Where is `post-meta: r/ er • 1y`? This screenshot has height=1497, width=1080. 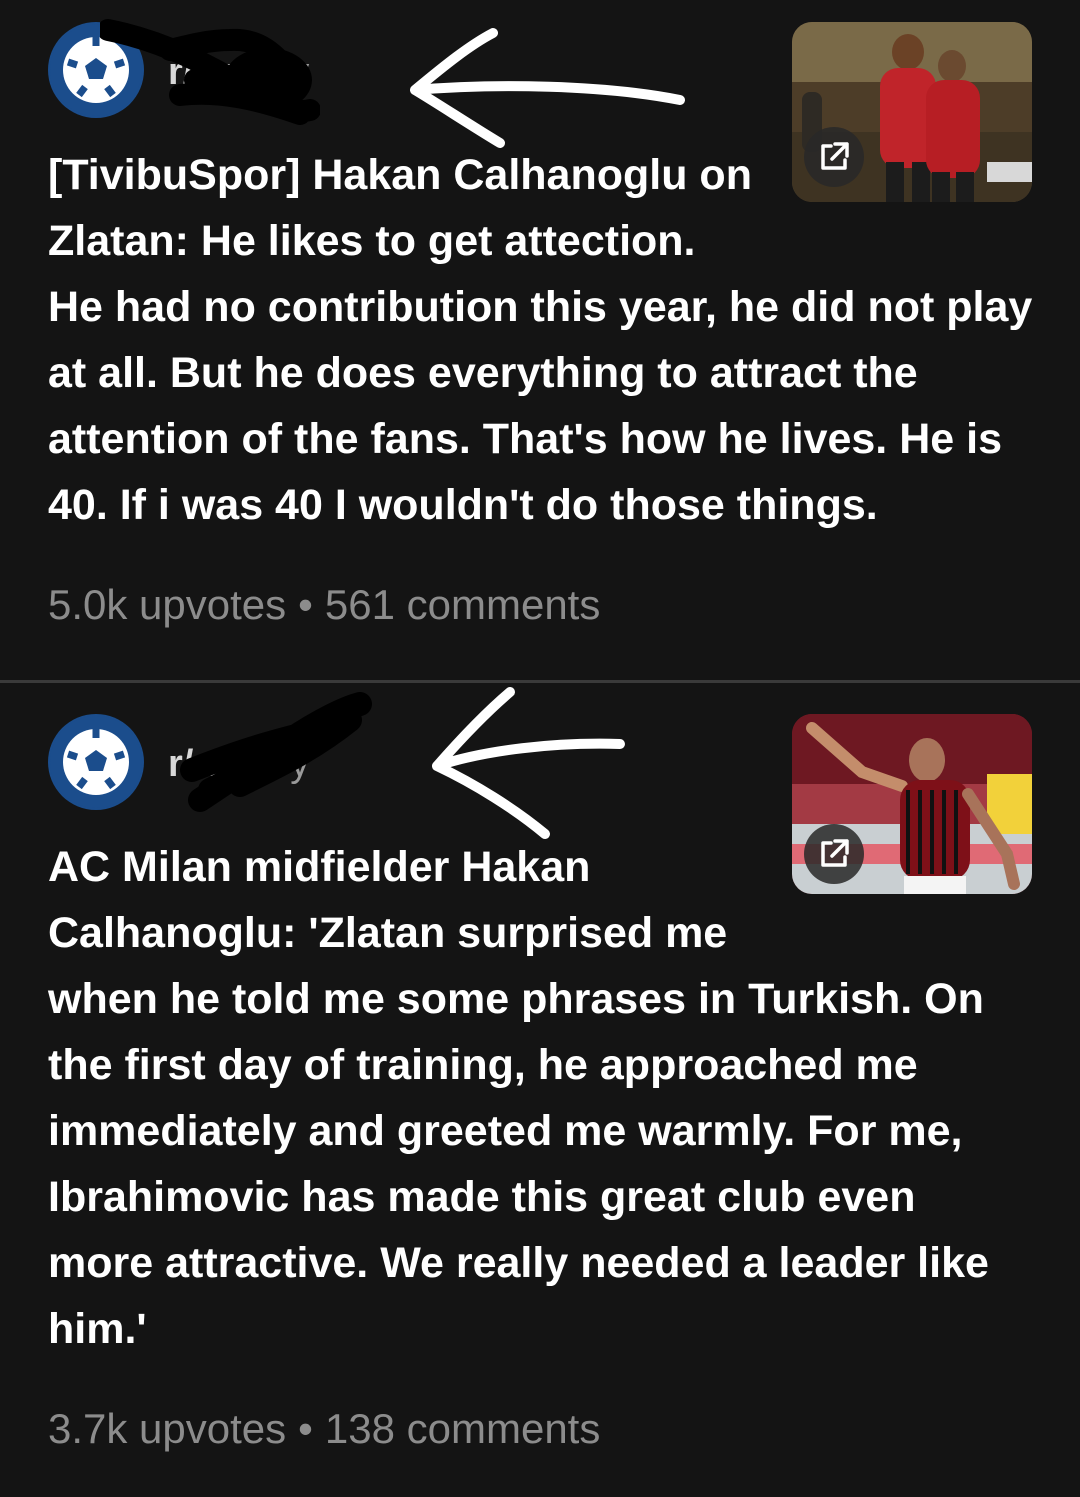
post-meta: r/ er • 1y is located at coordinates (238, 72).